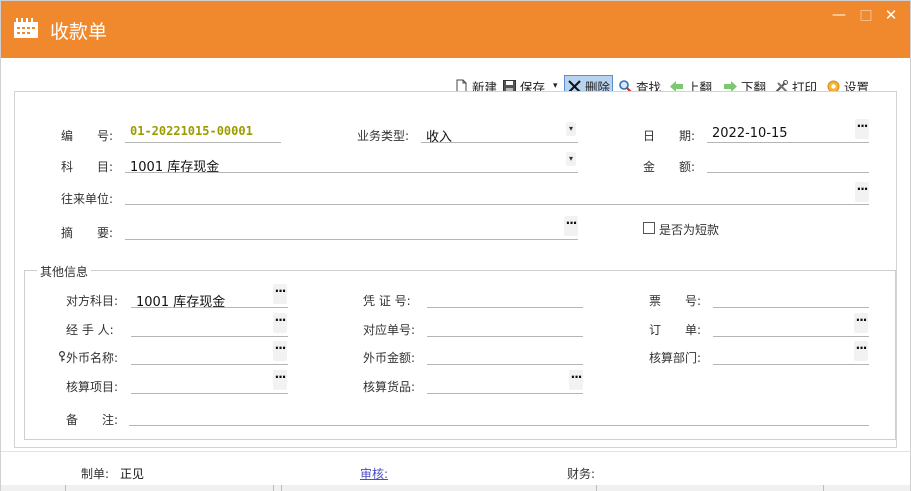 Image resolution: width=911 pixels, height=491 pixels. Describe the element at coordinates (505, 327) in the screenshot. I see `order-number-field` at that location.